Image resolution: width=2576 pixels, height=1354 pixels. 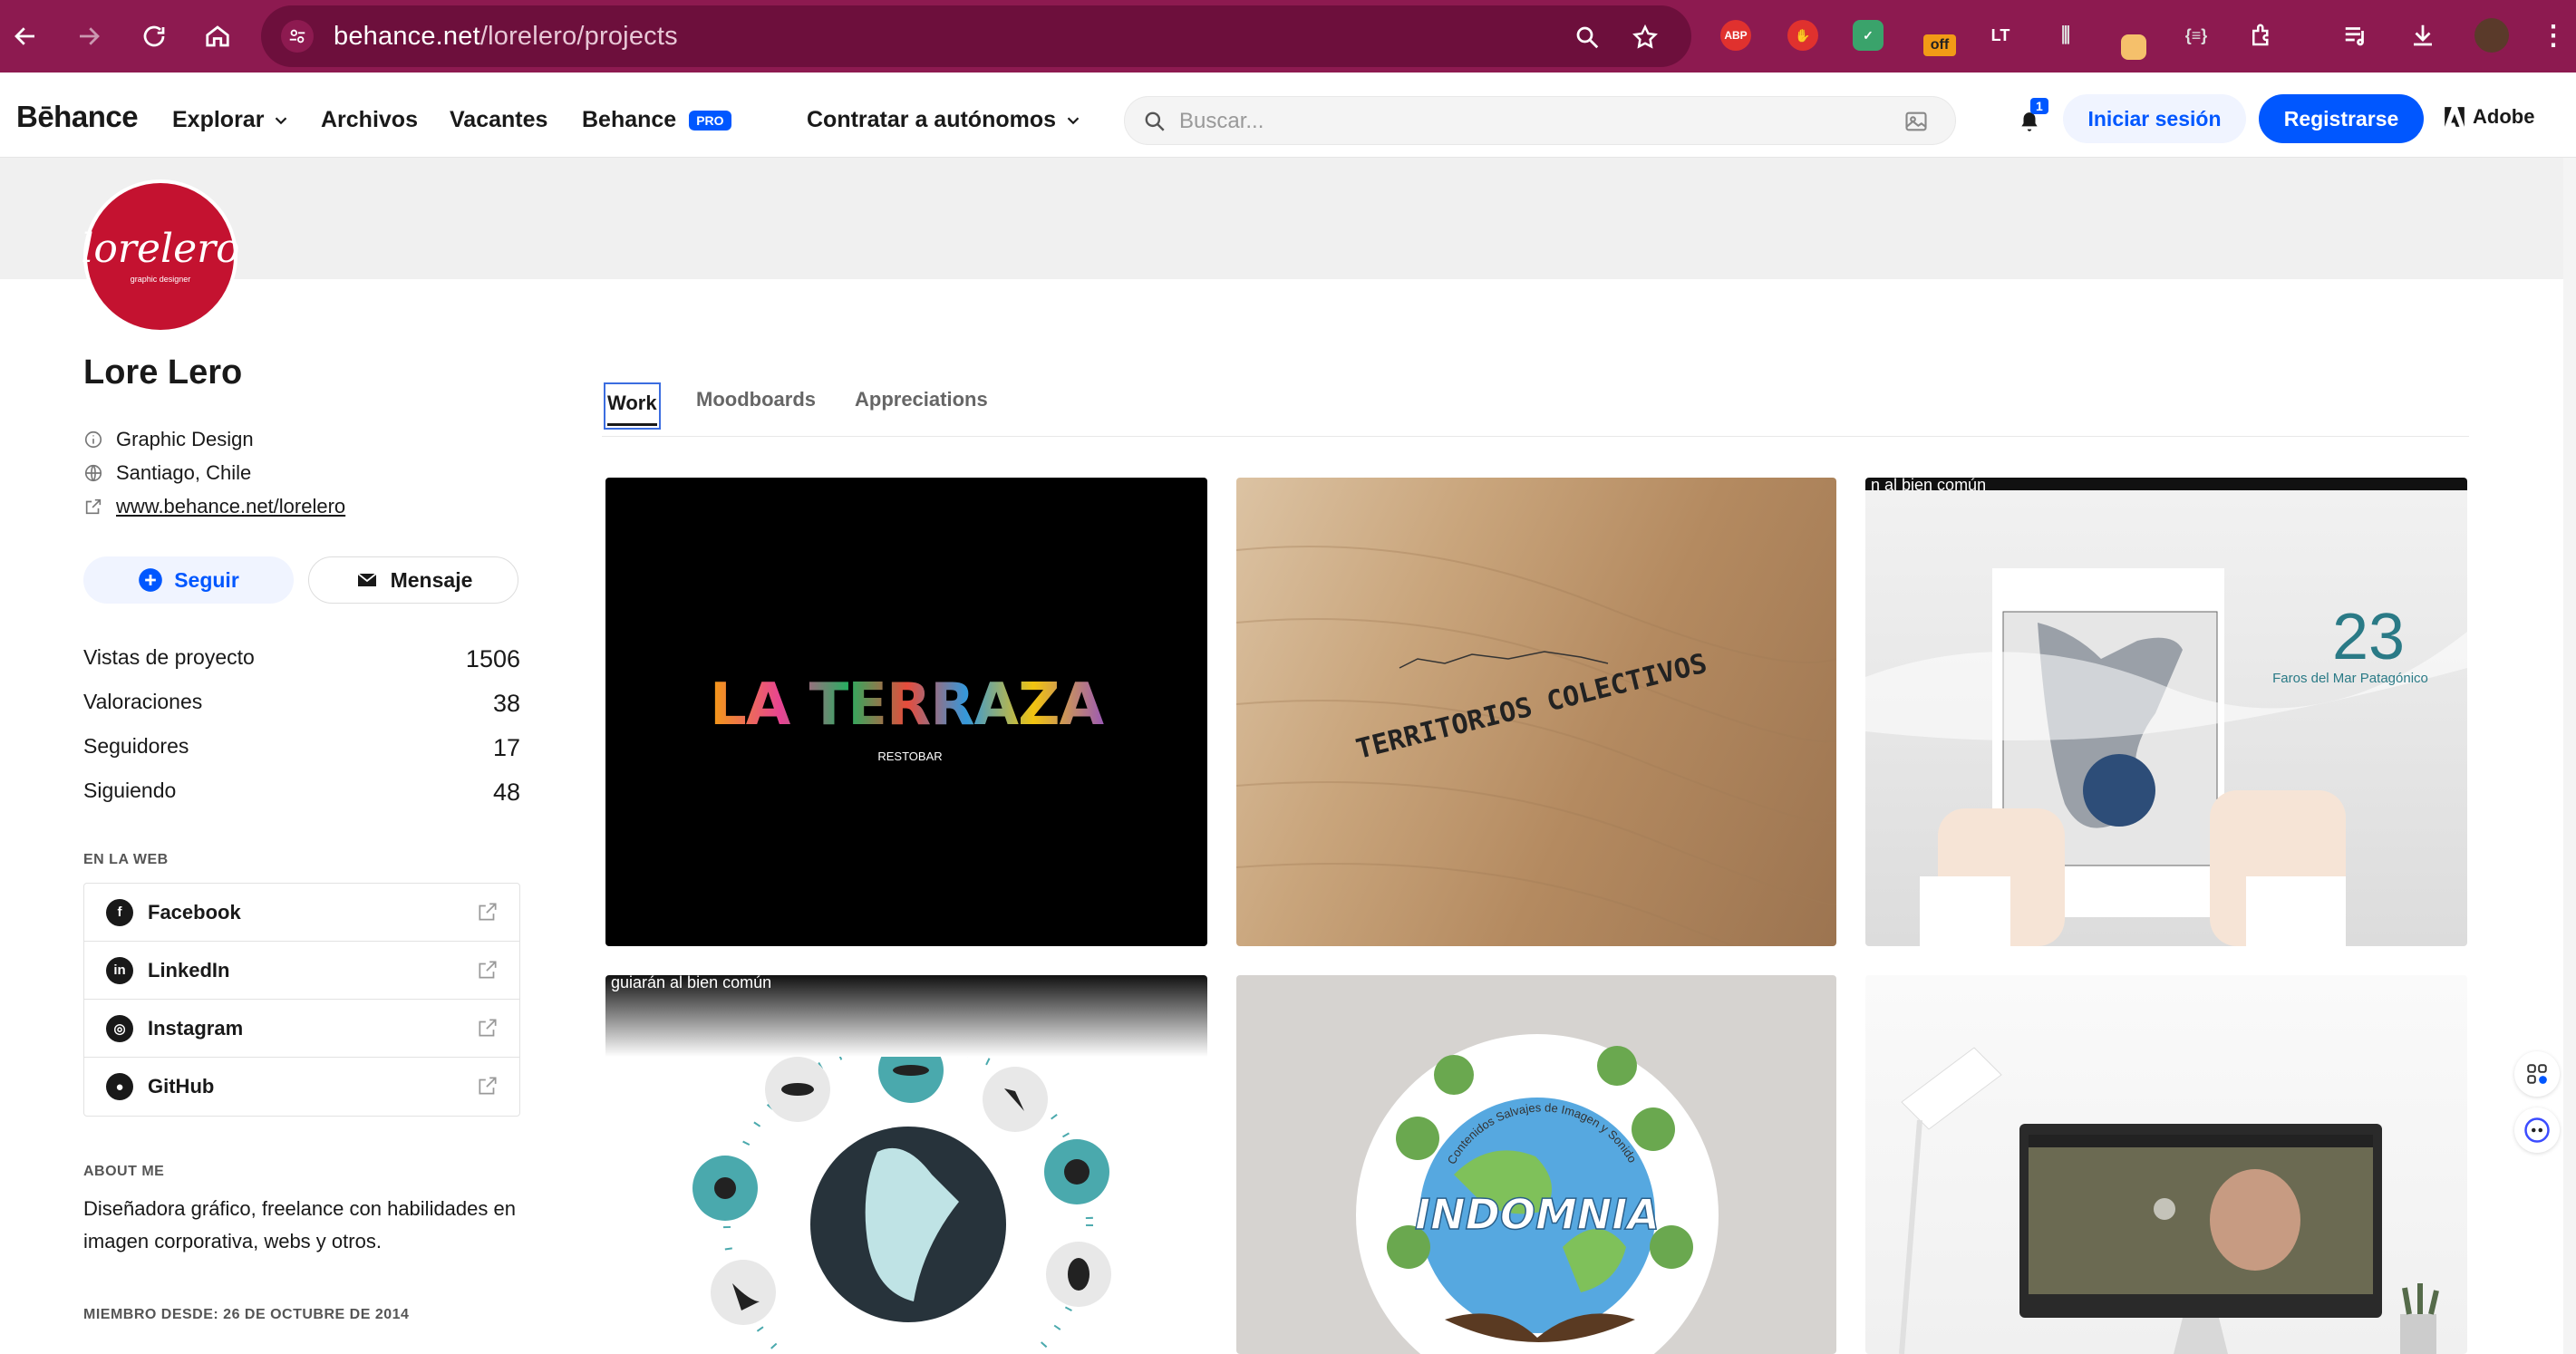 What do you see at coordinates (1281, 218) in the screenshot?
I see `profile-banner` at bounding box center [1281, 218].